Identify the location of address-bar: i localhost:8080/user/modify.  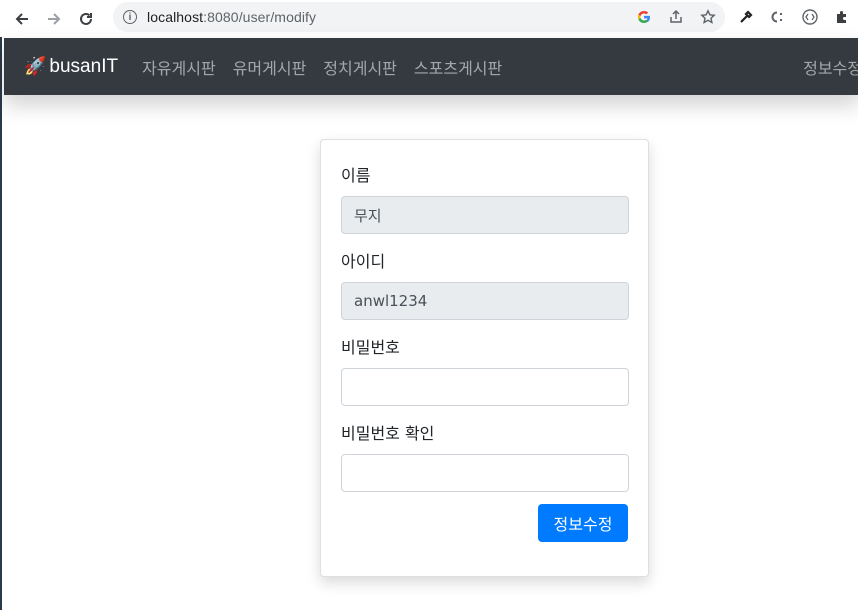
(419, 17).